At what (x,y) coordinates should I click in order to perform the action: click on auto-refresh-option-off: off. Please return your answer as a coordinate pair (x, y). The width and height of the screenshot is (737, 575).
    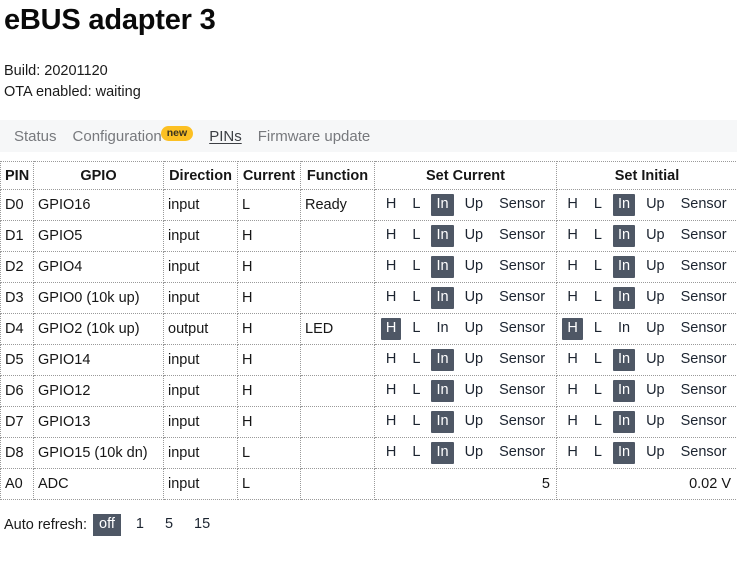
    Looking at the image, I should click on (107, 525).